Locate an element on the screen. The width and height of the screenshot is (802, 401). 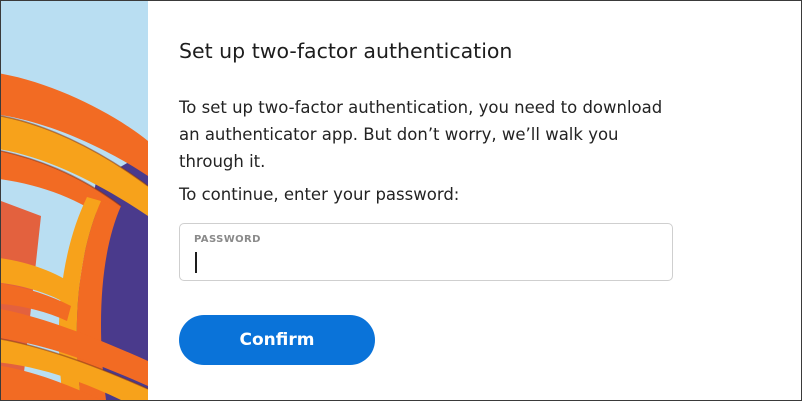
confirm-button: Confirm is located at coordinates (277, 340).